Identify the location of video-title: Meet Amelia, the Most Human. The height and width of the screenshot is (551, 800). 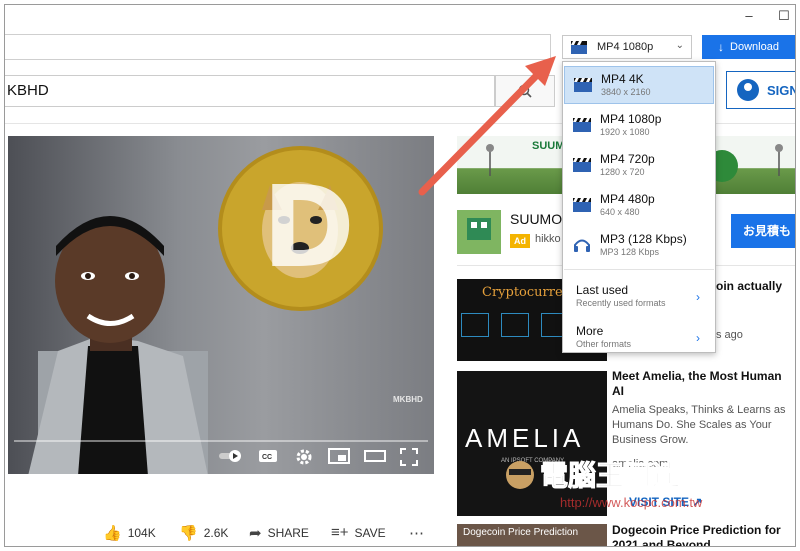
(697, 376).